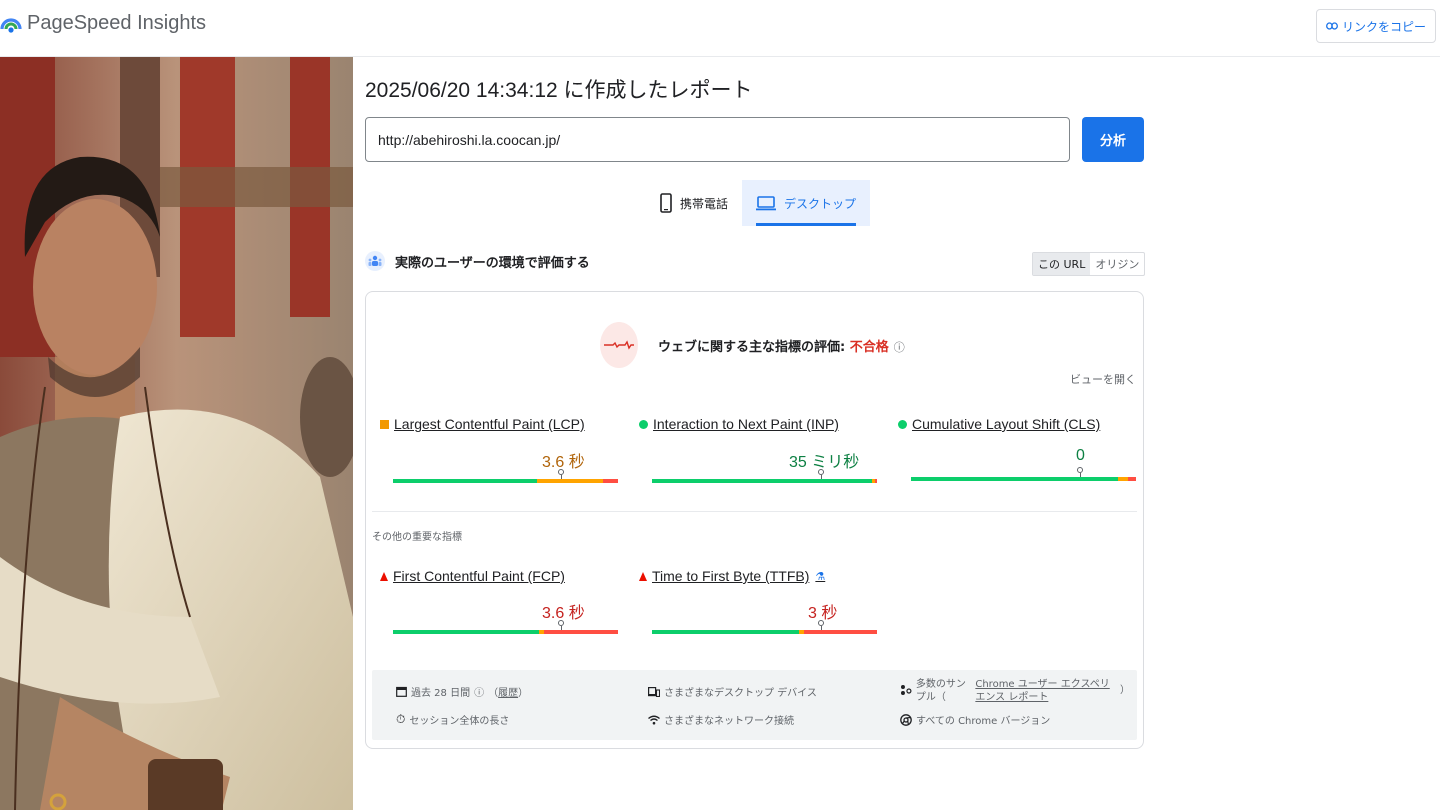  What do you see at coordinates (1113, 139) in the screenshot?
I see `analyze-button: 分析` at bounding box center [1113, 139].